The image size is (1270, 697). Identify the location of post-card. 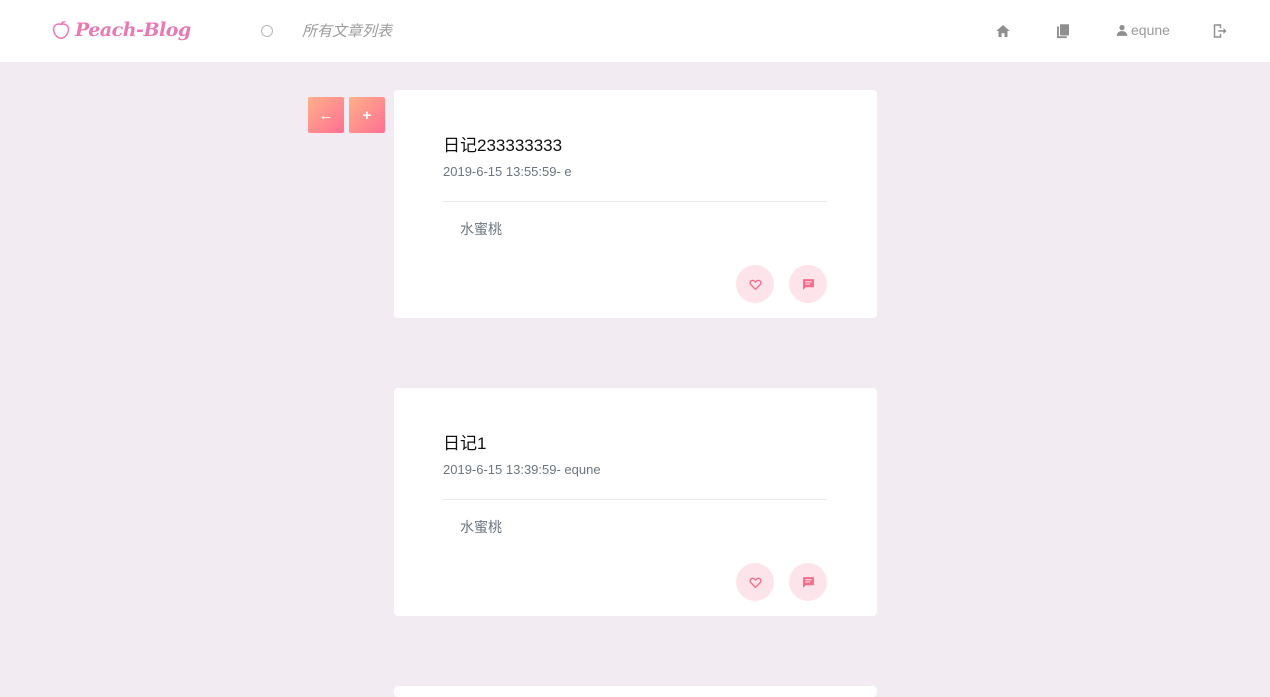
(635, 691).